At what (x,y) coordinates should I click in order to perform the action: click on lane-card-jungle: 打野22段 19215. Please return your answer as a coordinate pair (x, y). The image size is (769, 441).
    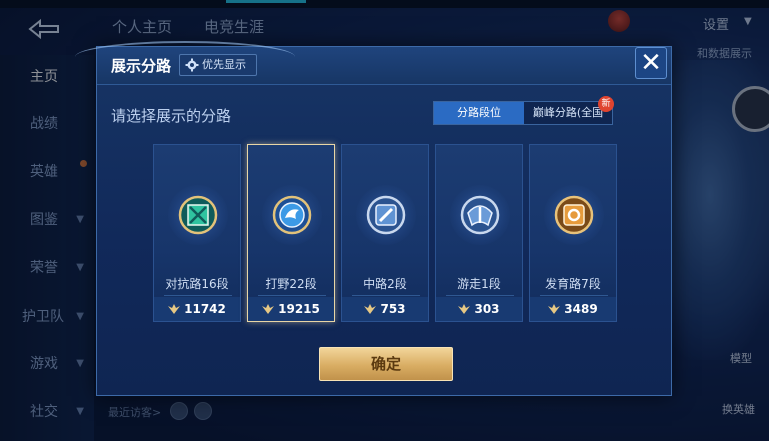
    Looking at the image, I should click on (291, 233).